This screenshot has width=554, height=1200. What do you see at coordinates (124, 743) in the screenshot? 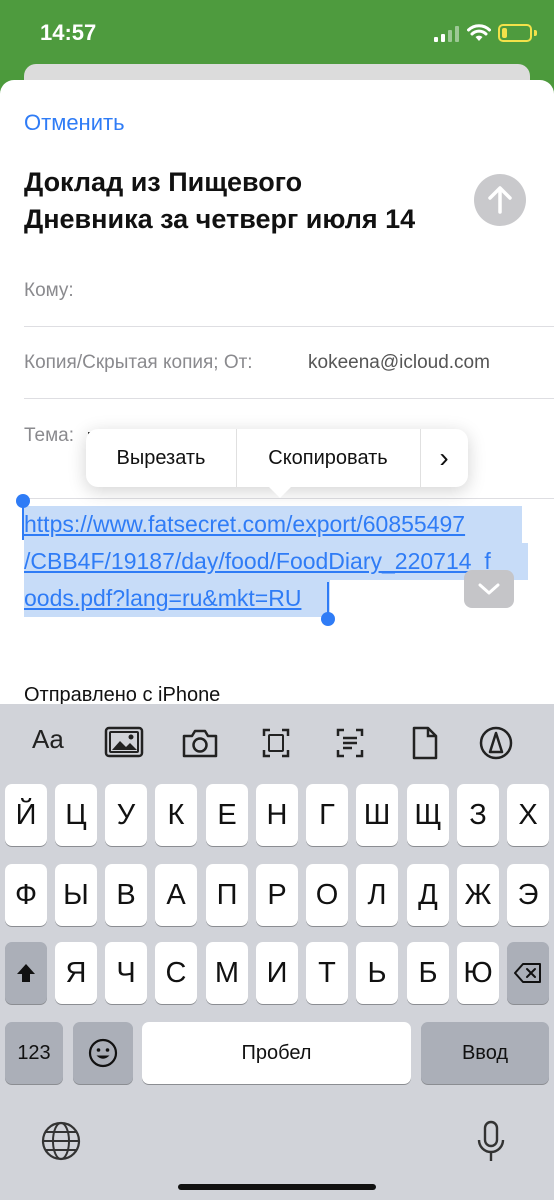
I see `photo-library-icon` at bounding box center [124, 743].